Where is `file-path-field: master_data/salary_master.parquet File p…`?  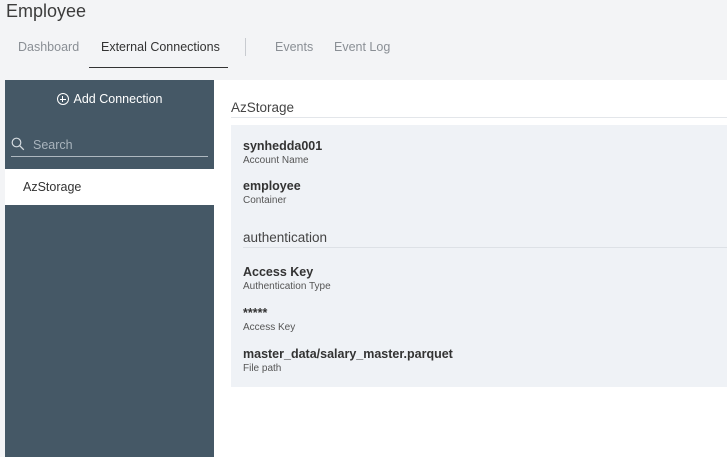 file-path-field: master_data/salary_master.parquet File p… is located at coordinates (348, 361).